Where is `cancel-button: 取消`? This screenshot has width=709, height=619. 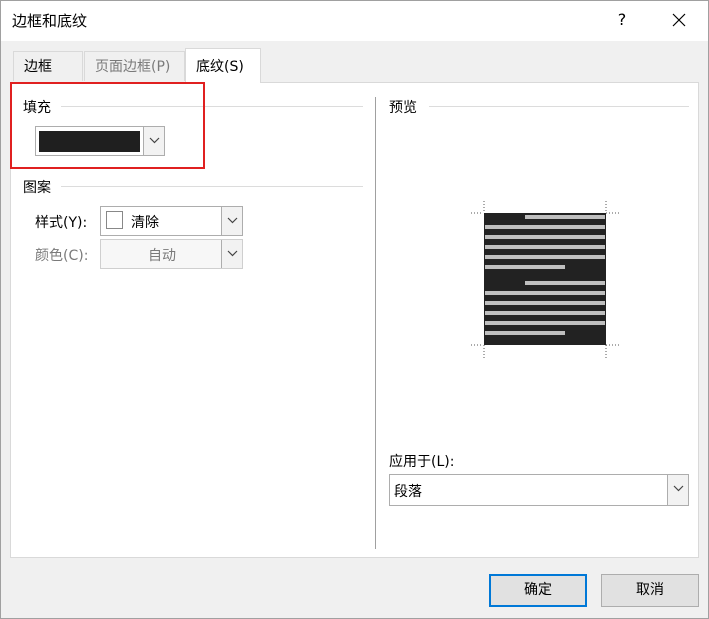 cancel-button: 取消 is located at coordinates (650, 590).